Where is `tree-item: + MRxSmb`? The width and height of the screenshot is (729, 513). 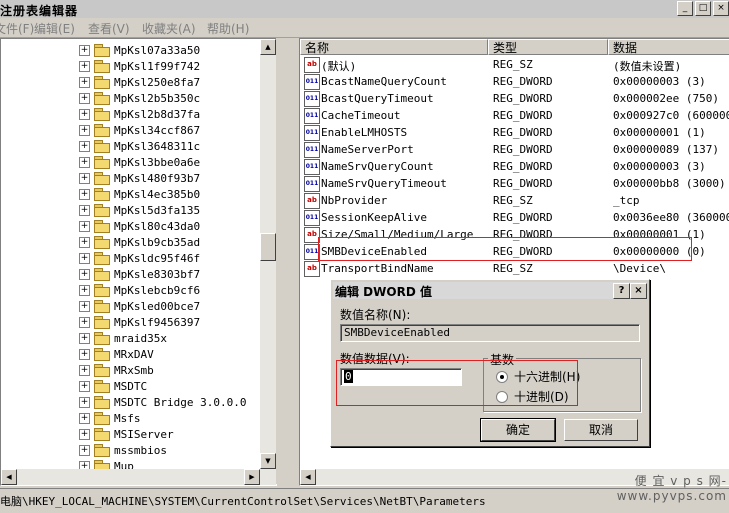
tree-item: + MRxSmb is located at coordinates (116, 370).